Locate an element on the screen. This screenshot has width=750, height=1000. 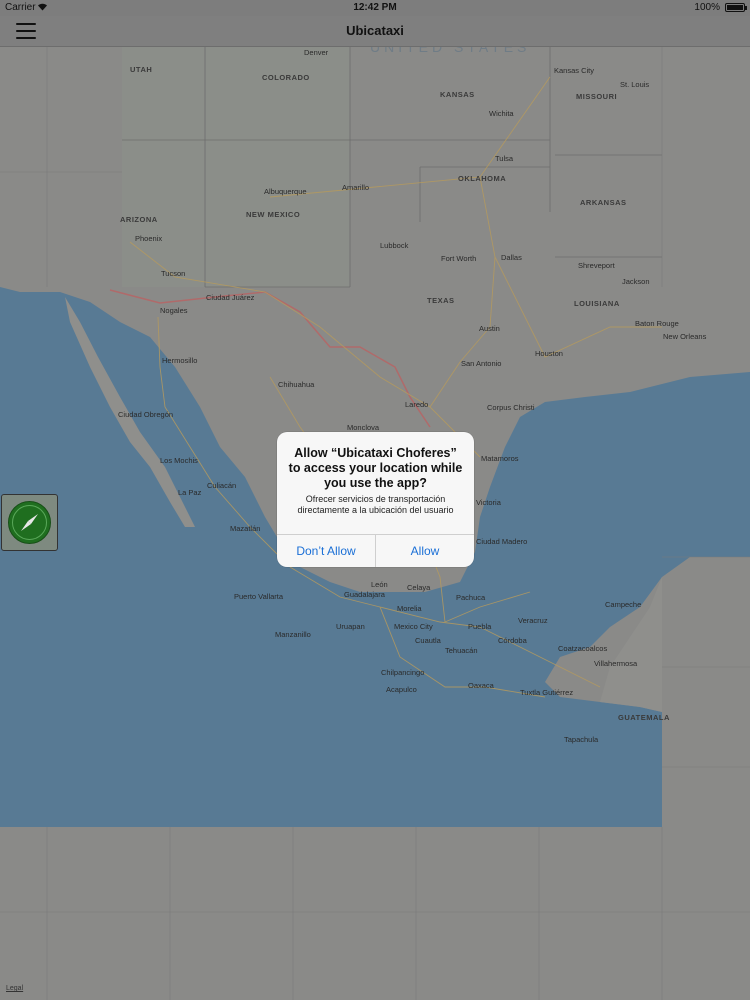
city-label: Laredo is located at coordinates (417, 404).